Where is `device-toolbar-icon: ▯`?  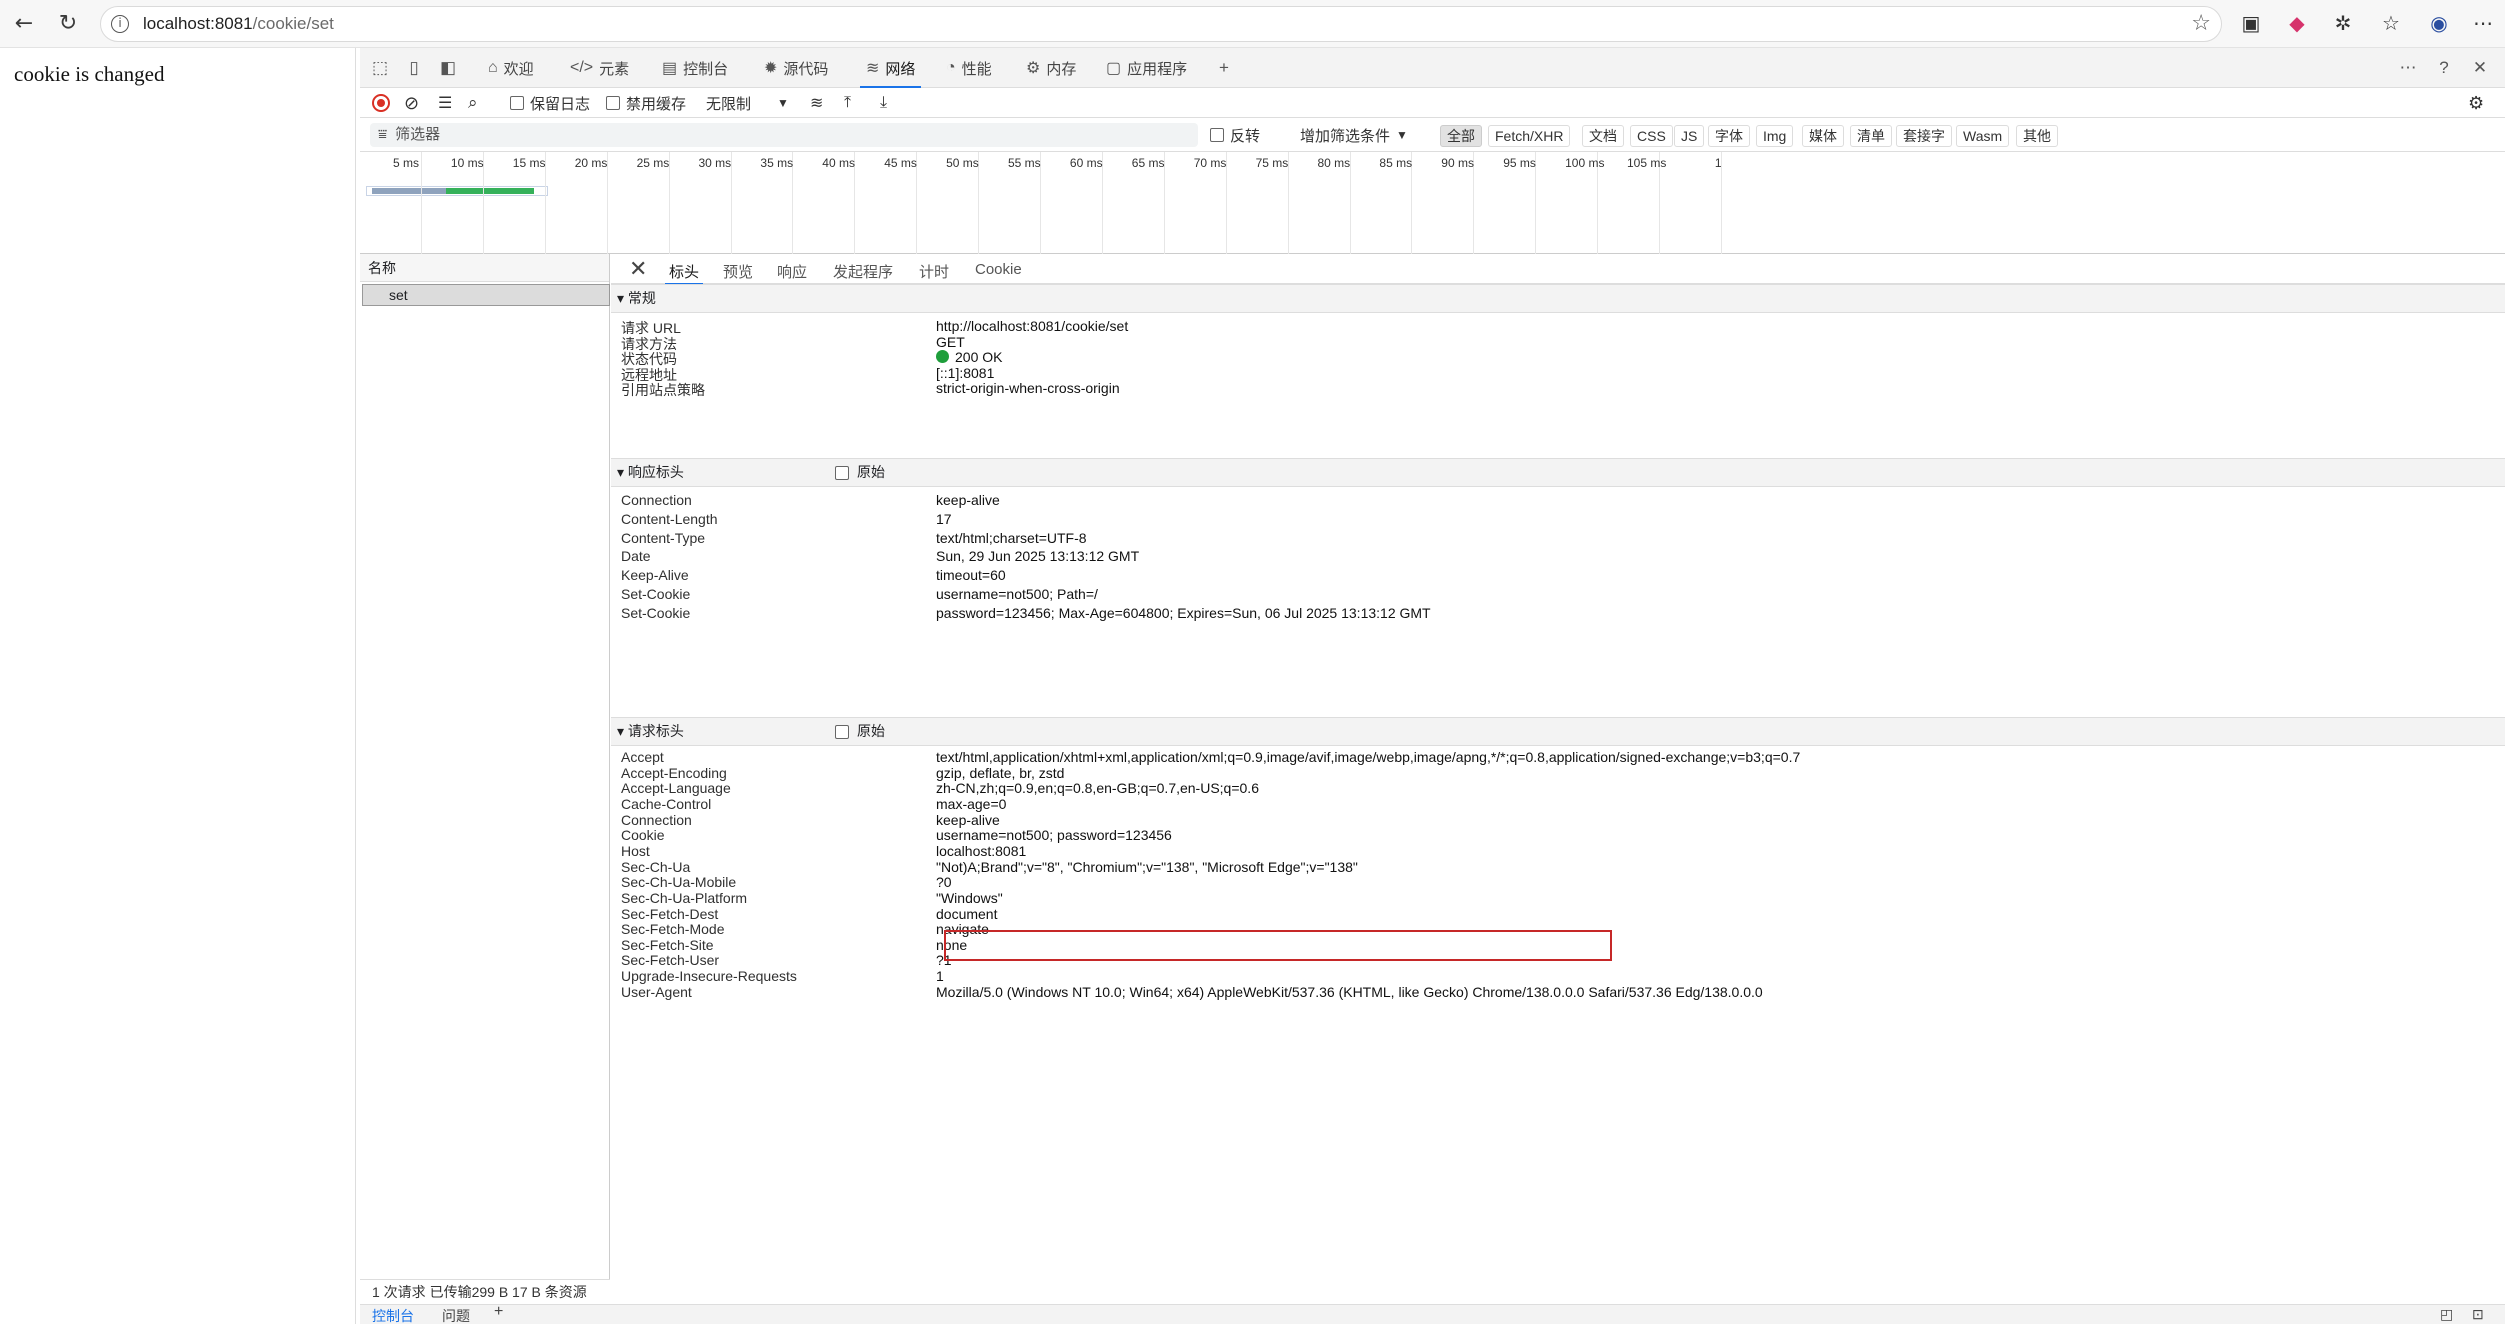 device-toolbar-icon: ▯ is located at coordinates (414, 68).